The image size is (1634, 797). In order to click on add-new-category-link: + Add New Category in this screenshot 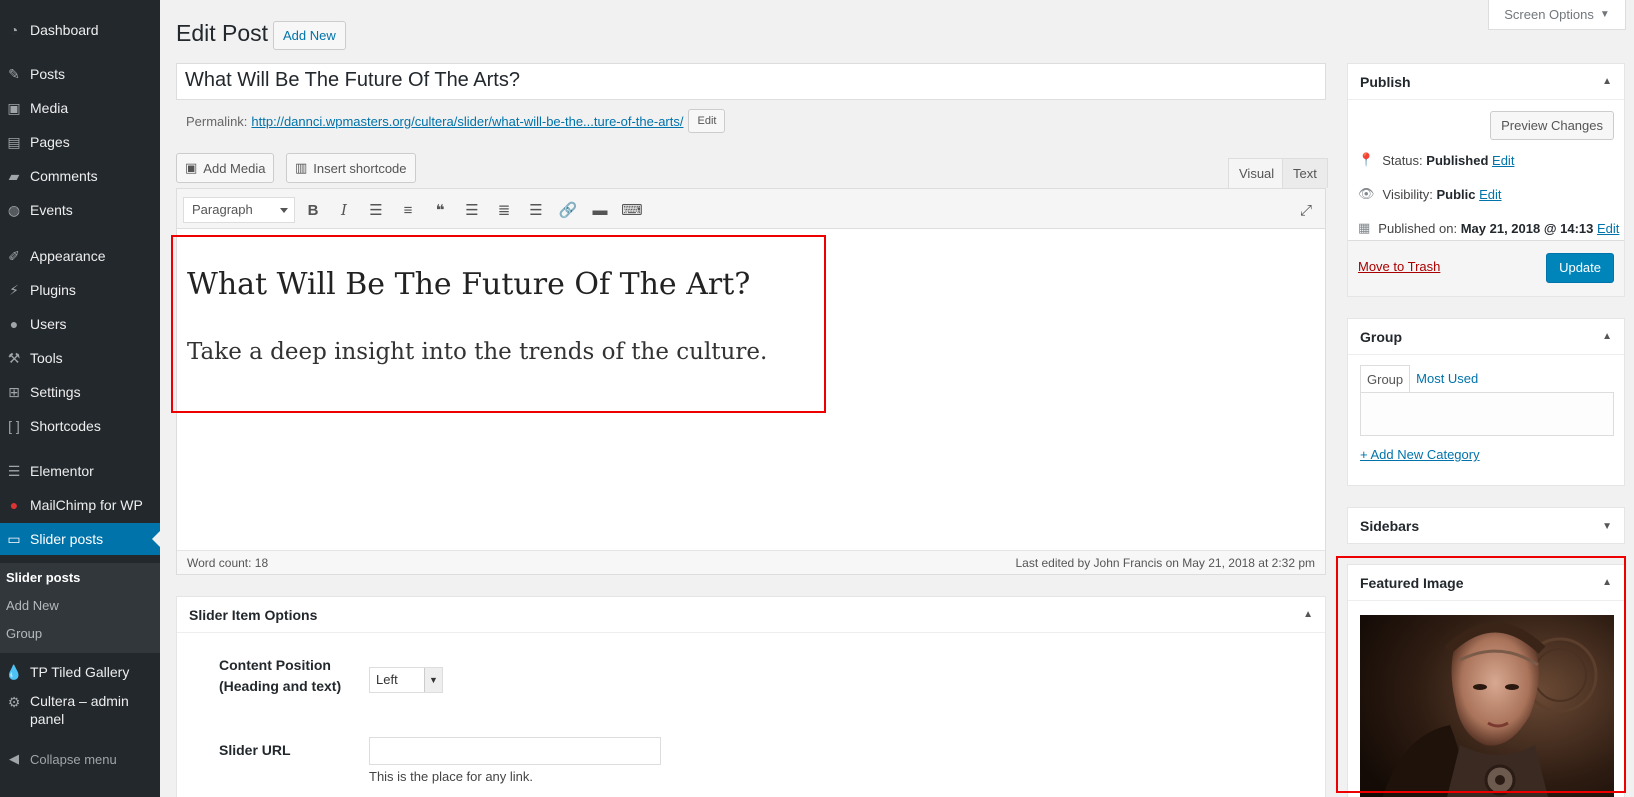, I will do `click(1420, 454)`.